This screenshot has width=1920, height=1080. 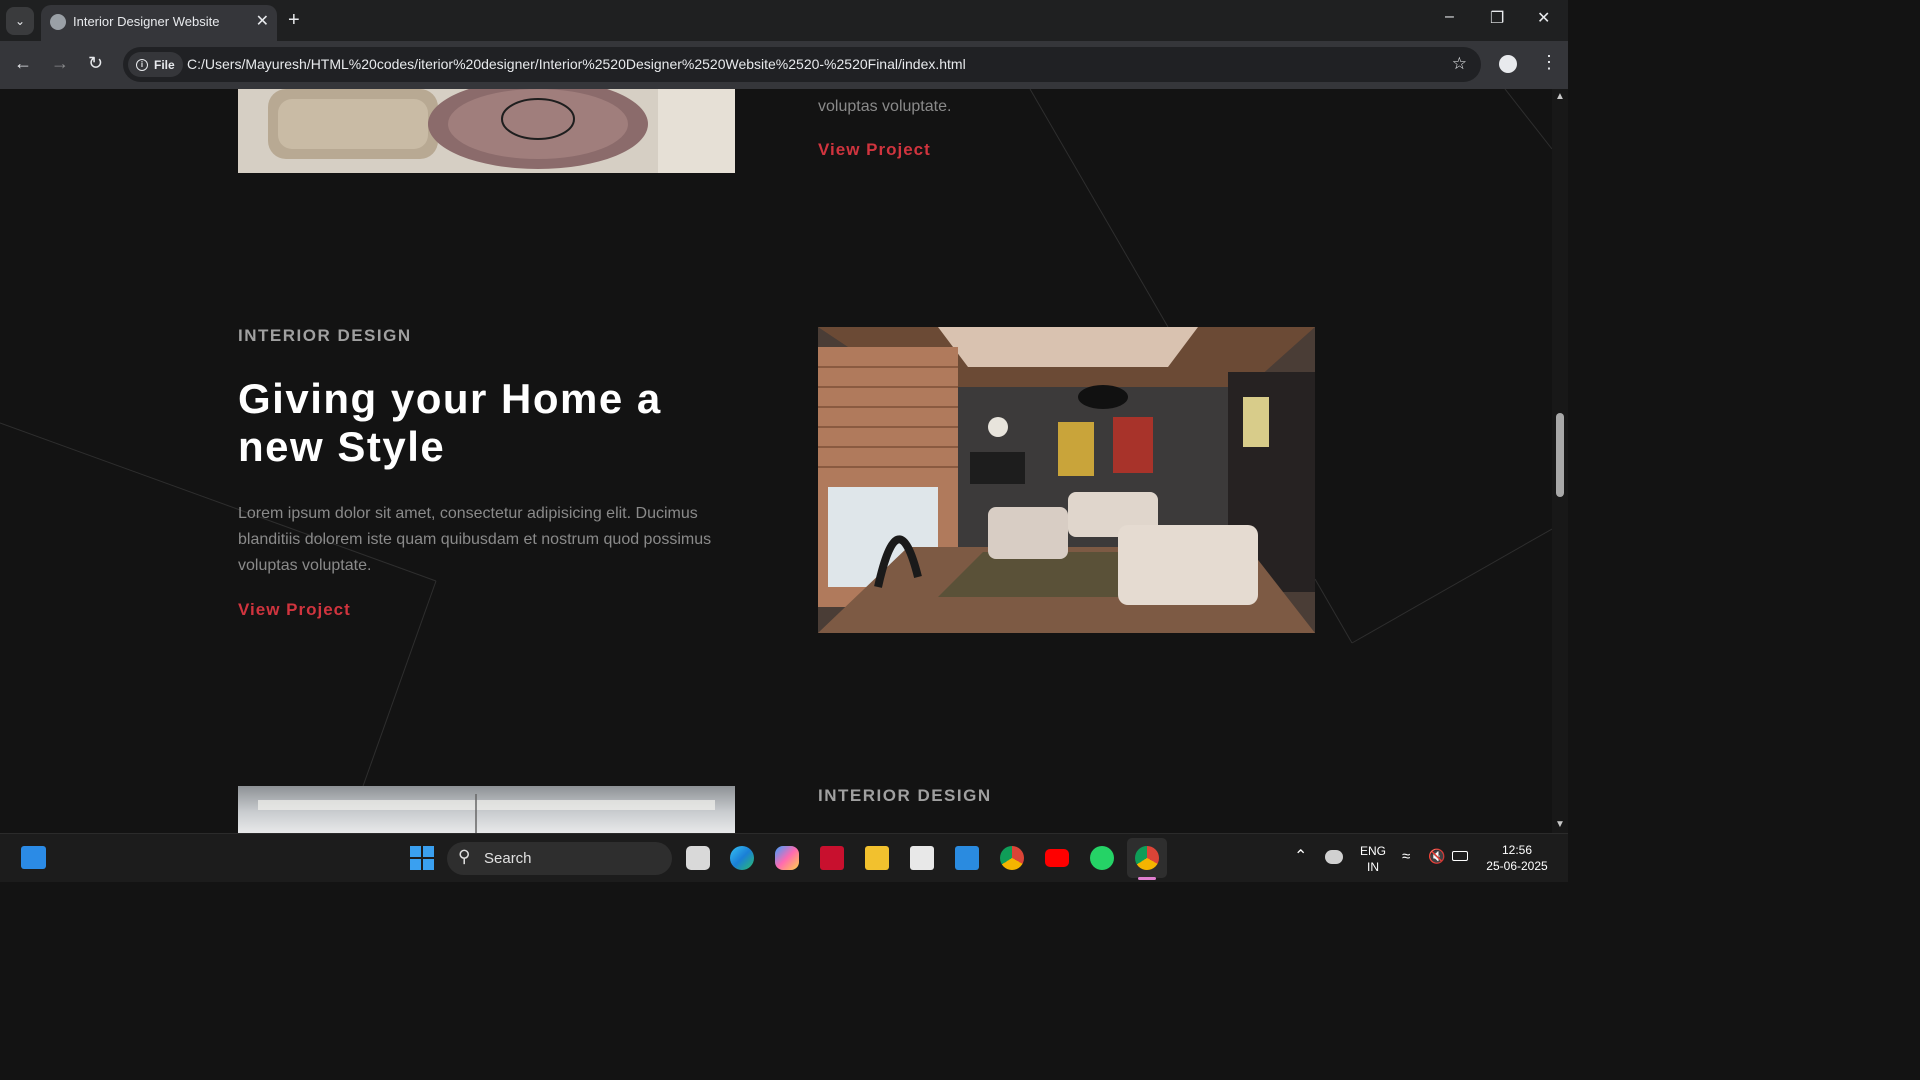 What do you see at coordinates (559, 858) in the screenshot?
I see `taskbar-search: ⚲ Search` at bounding box center [559, 858].